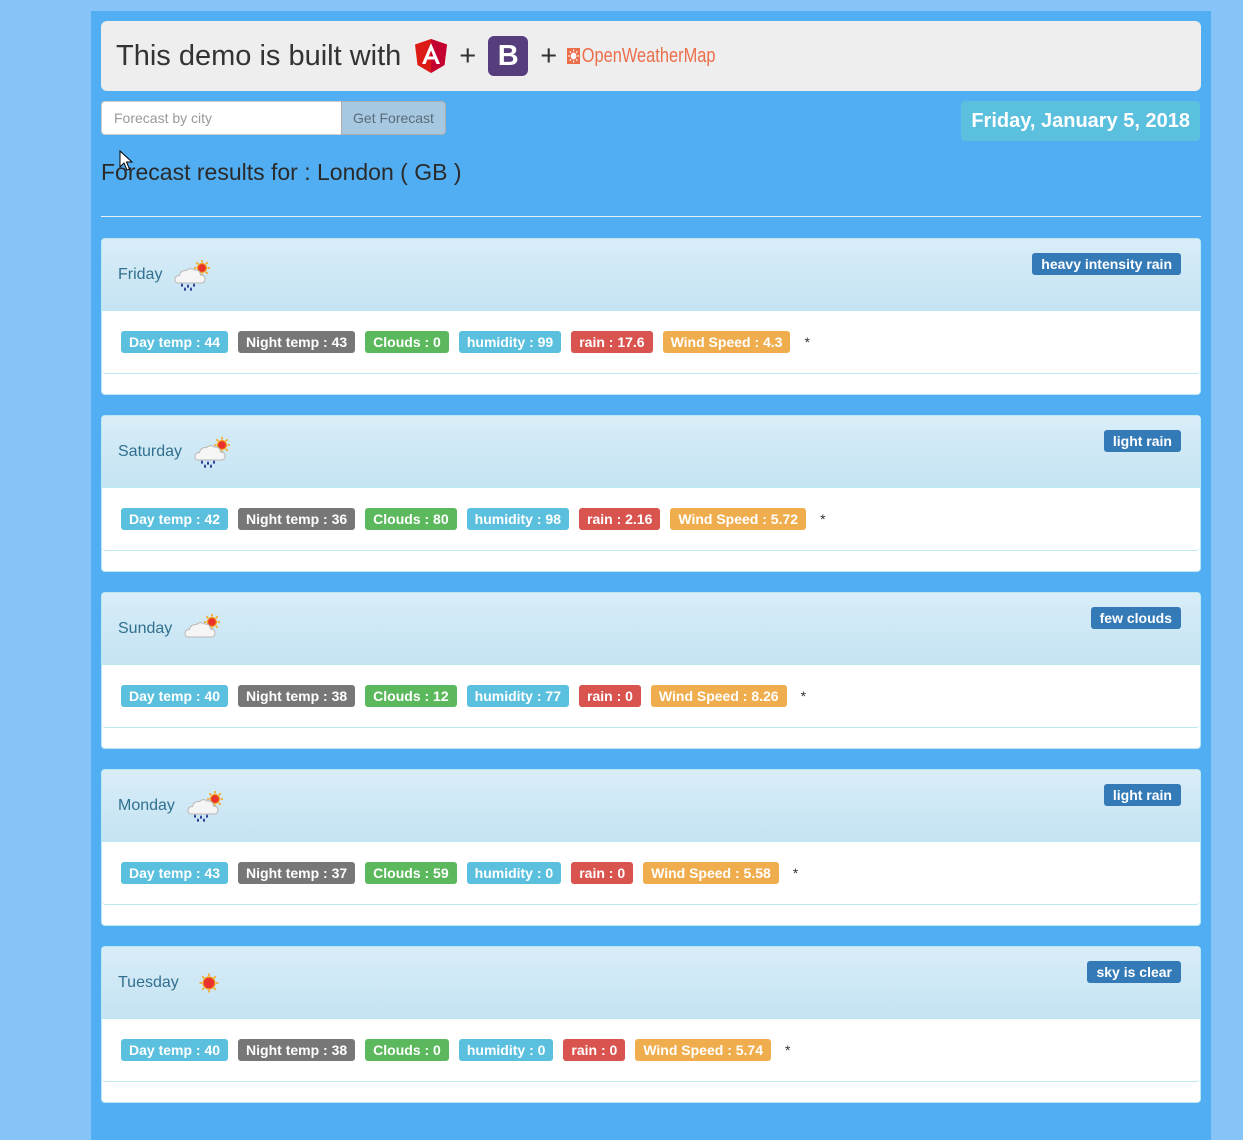 This screenshot has width=1243, height=1140. Describe the element at coordinates (297, 519) in the screenshot. I see `night-temp-label: Night temp : 36` at that location.